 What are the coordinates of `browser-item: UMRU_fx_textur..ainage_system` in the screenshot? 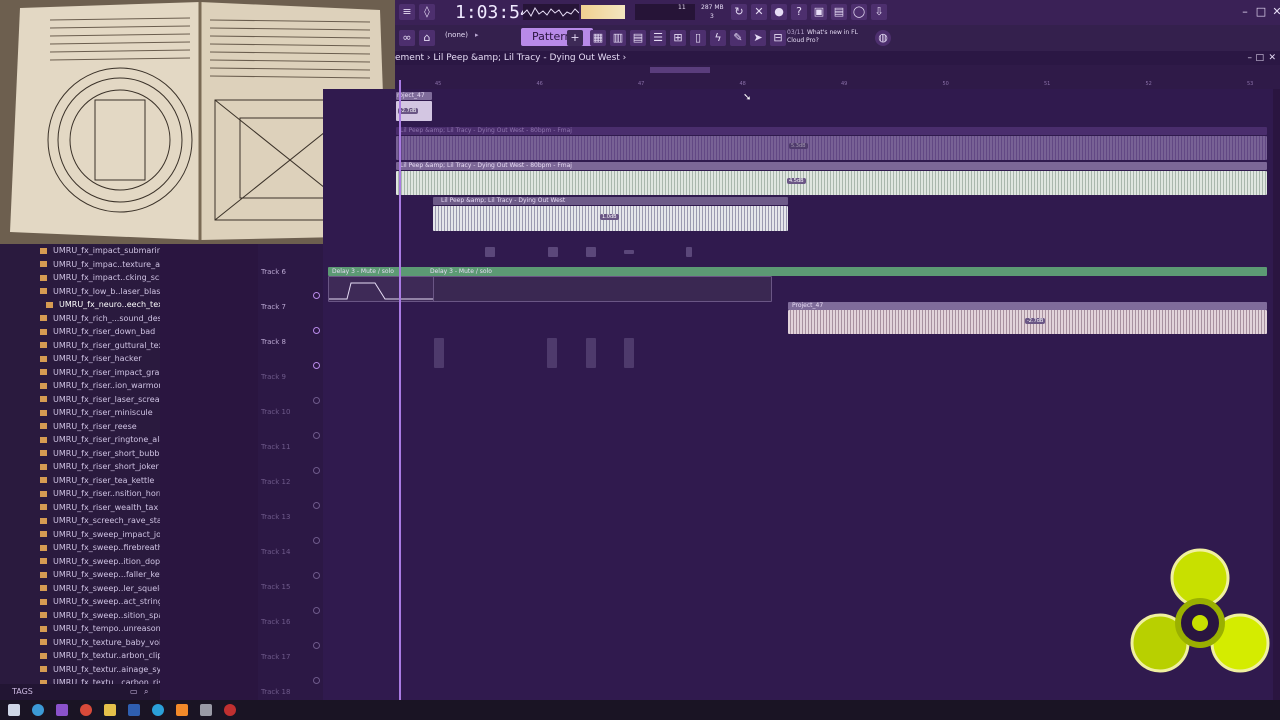 It's located at (80, 670).